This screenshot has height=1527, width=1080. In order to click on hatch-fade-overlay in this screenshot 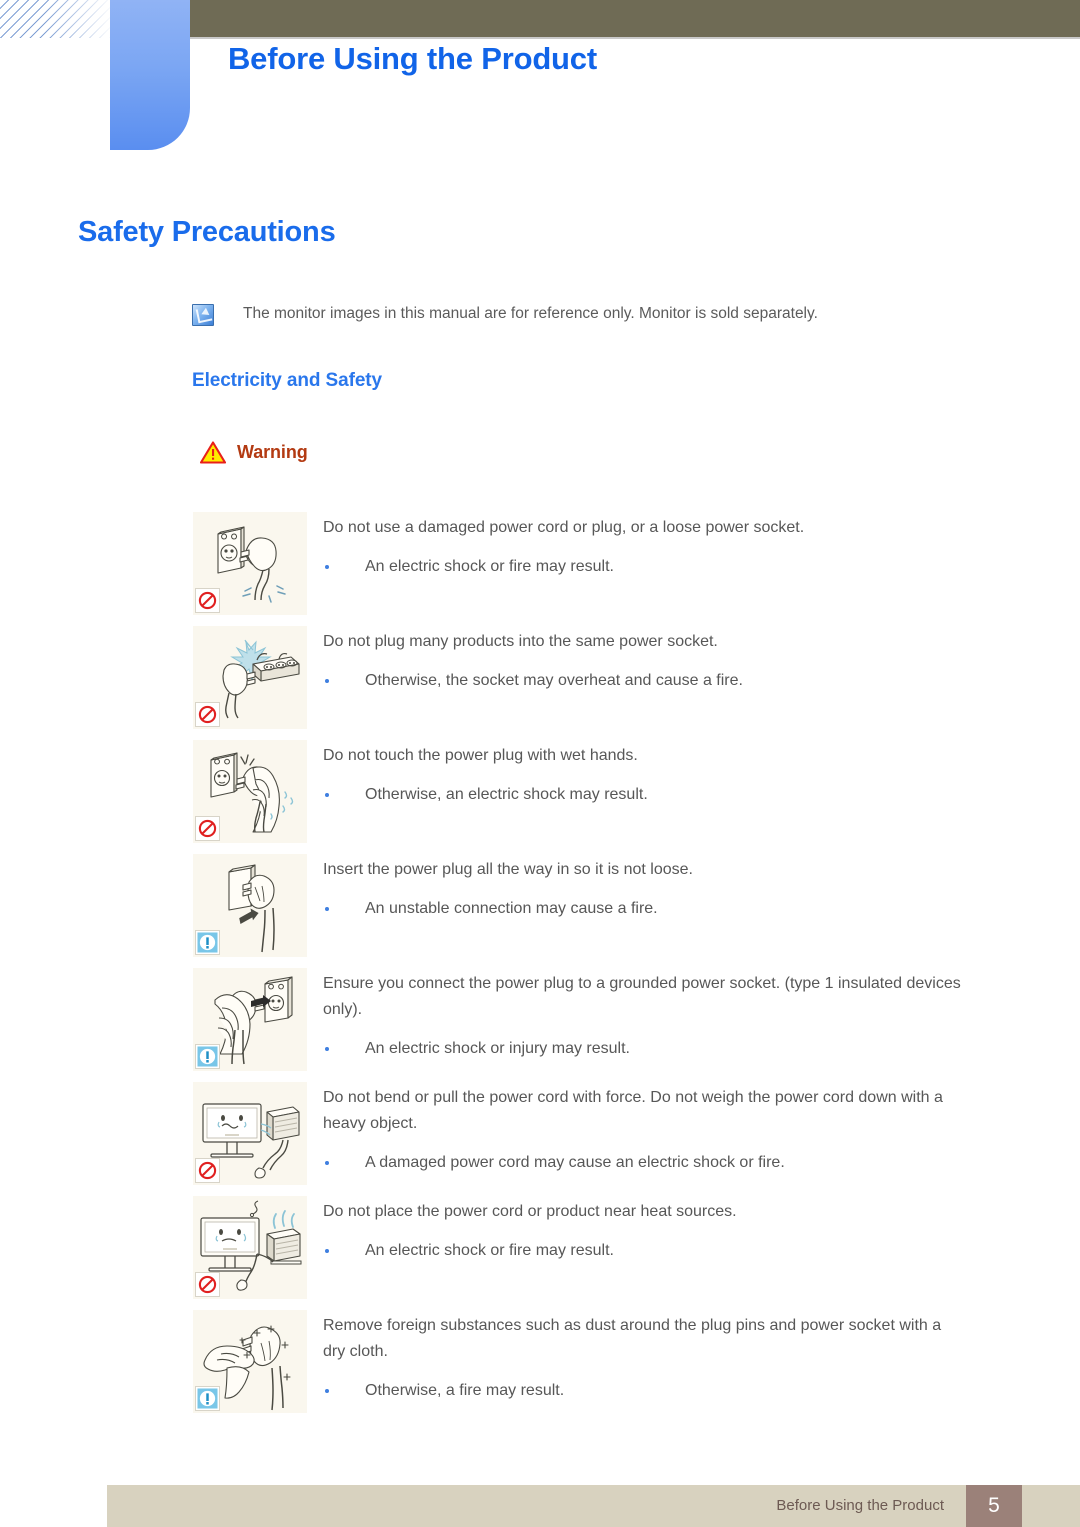, I will do `click(55, 19)`.